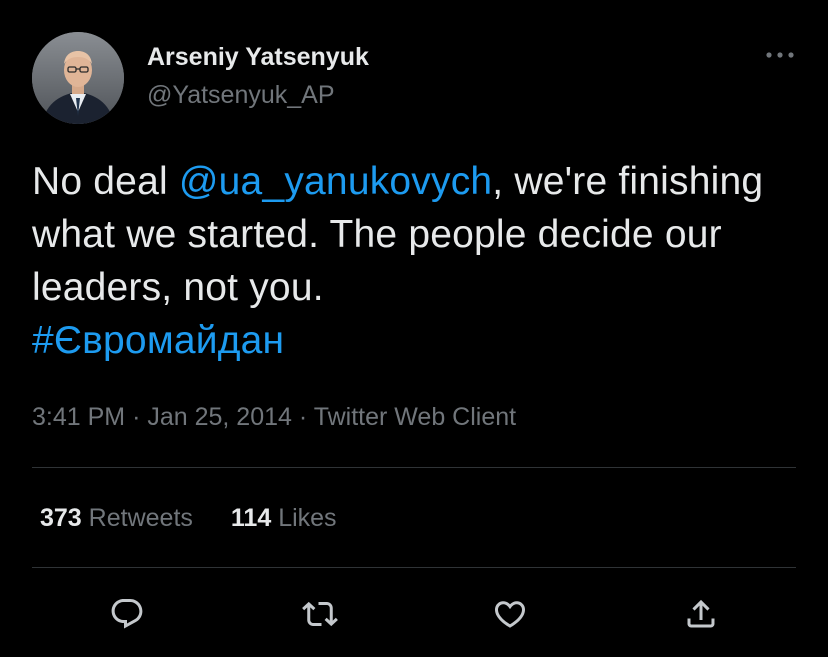  Describe the element at coordinates (335, 181) in the screenshot. I see `mention-link: @ua_yanukovych` at that location.